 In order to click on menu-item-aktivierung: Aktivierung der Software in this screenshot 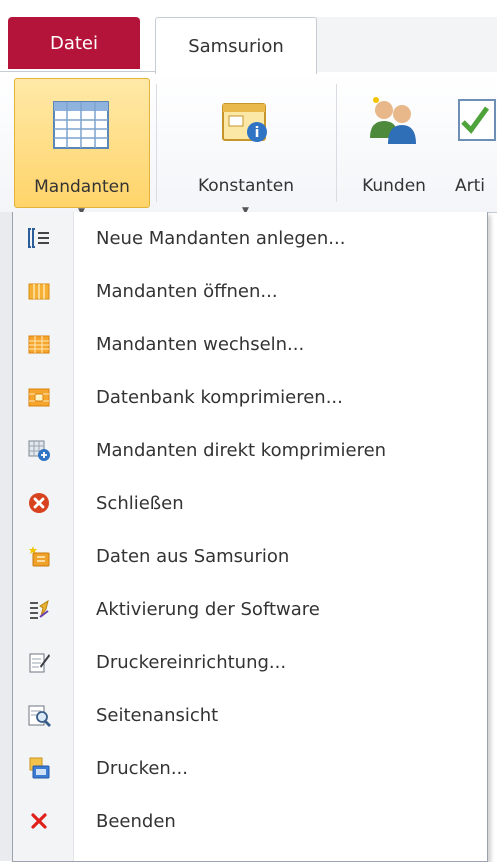, I will do `click(250, 609)`.